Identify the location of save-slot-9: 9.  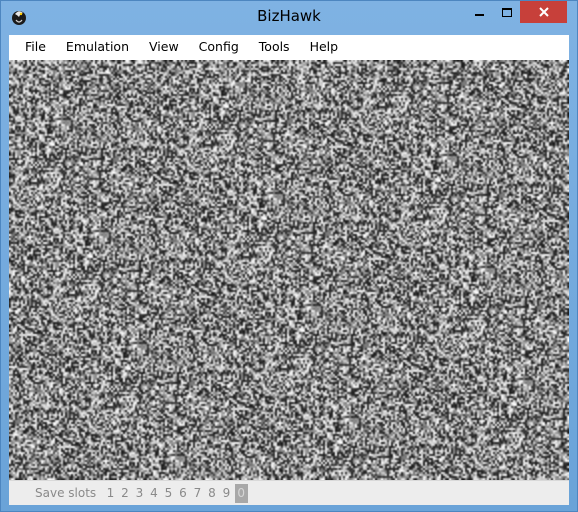
(226, 493).